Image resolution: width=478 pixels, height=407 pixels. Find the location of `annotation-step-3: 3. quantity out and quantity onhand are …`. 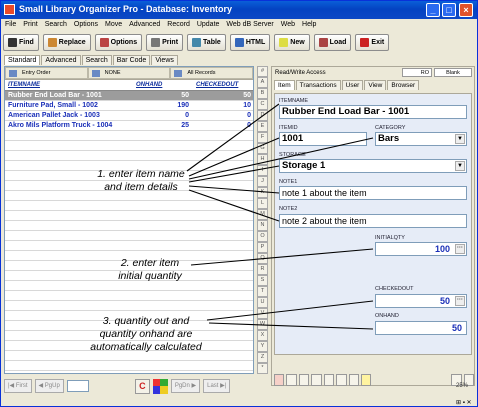

annotation-step-3: 3. quantity out and quantity onhand are … is located at coordinates (146, 334).